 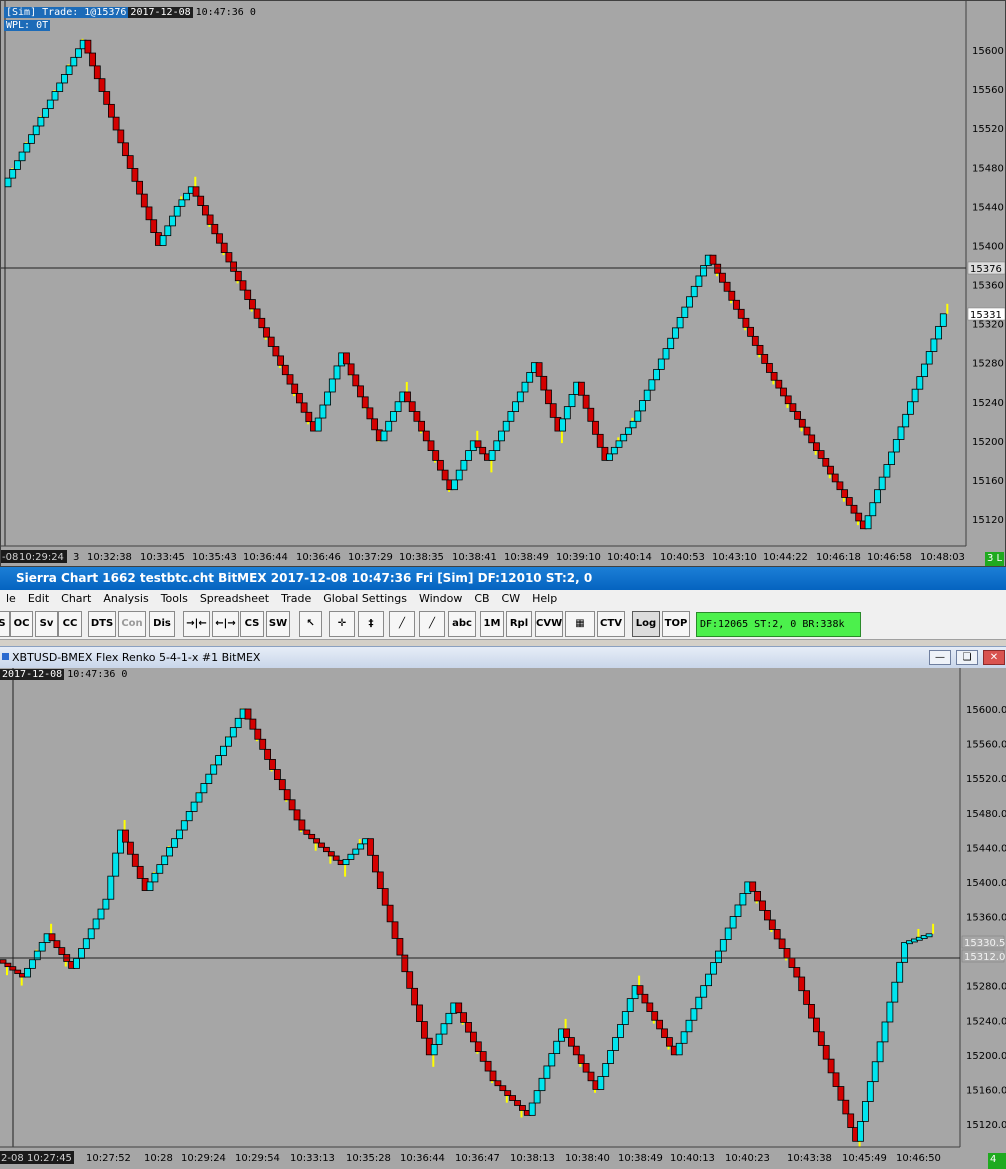 I want to click on menu-item-edit: Edit, so click(x=38, y=599).